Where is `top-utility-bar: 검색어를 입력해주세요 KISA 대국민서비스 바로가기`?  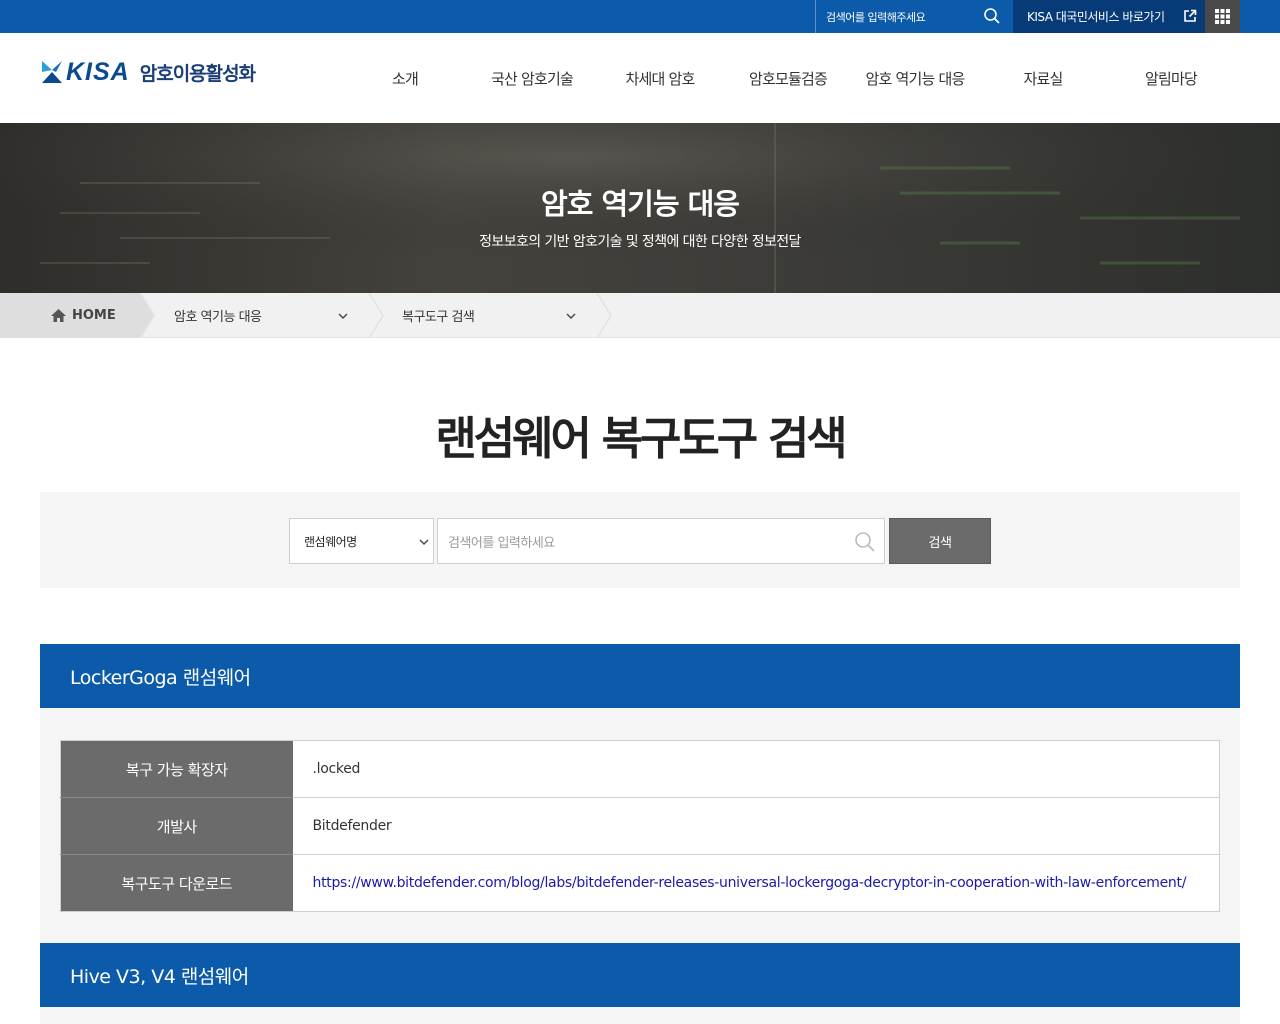
top-utility-bar: 검색어를 입력해주세요 KISA 대국민서비스 바로가기 is located at coordinates (640, 16).